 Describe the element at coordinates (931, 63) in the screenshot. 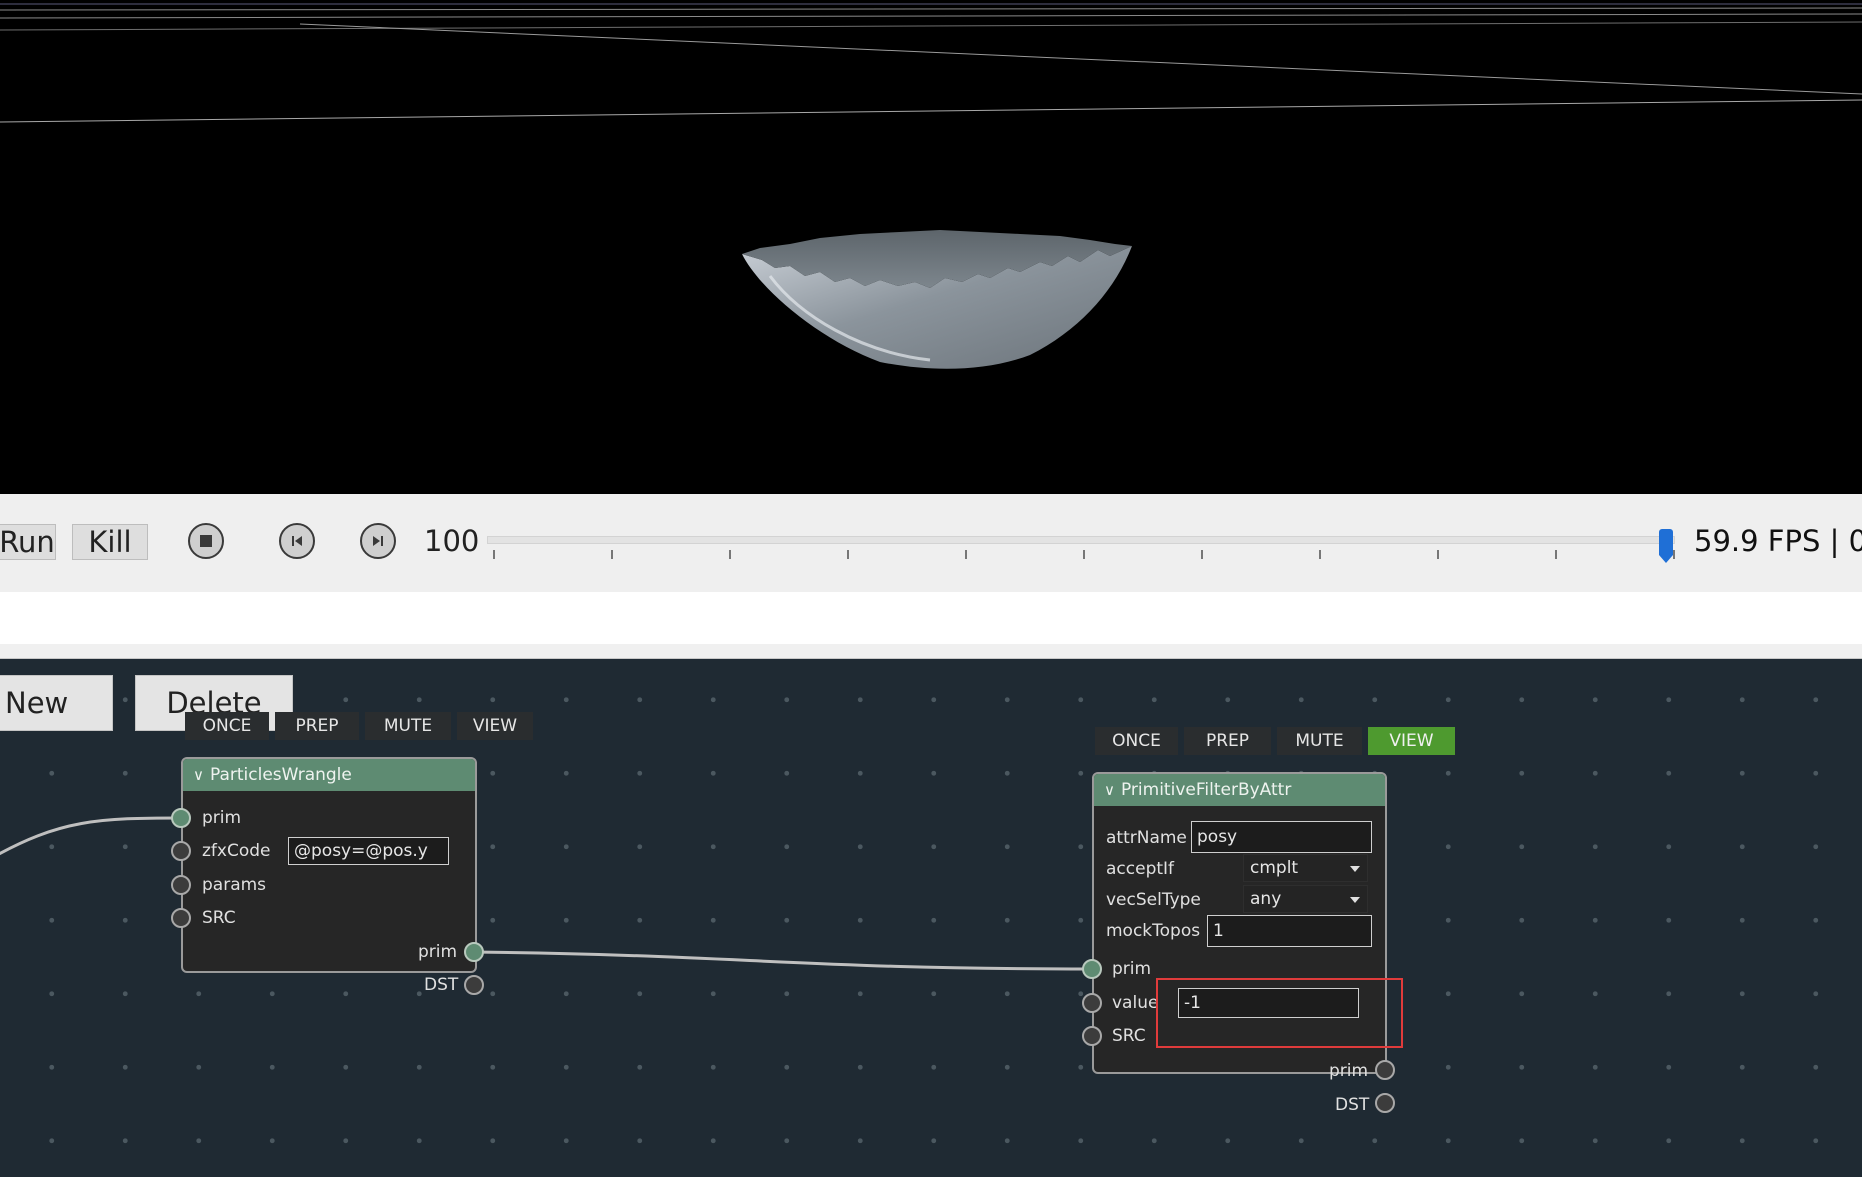

I see `viewport-grid-lines` at that location.